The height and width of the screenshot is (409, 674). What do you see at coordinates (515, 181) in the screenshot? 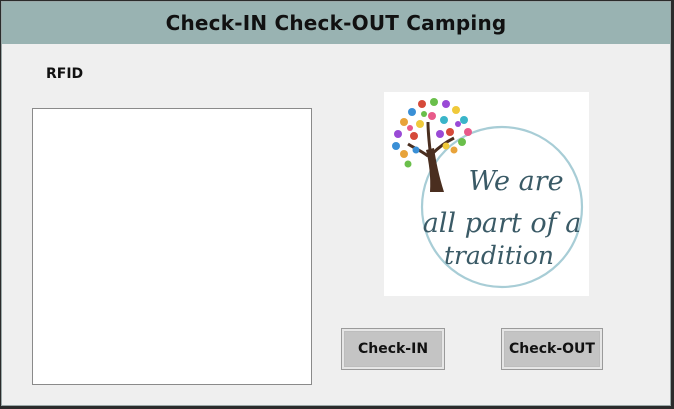
I see `logo-text-line1: We are` at bounding box center [515, 181].